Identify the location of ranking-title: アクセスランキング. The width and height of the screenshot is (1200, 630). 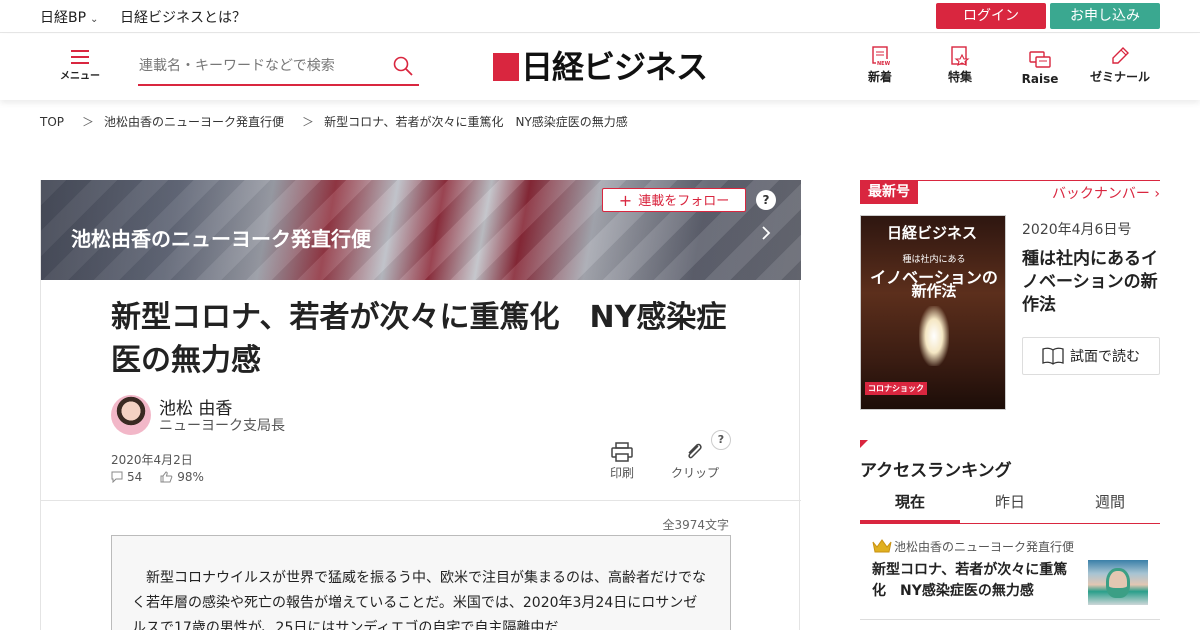
(936, 471).